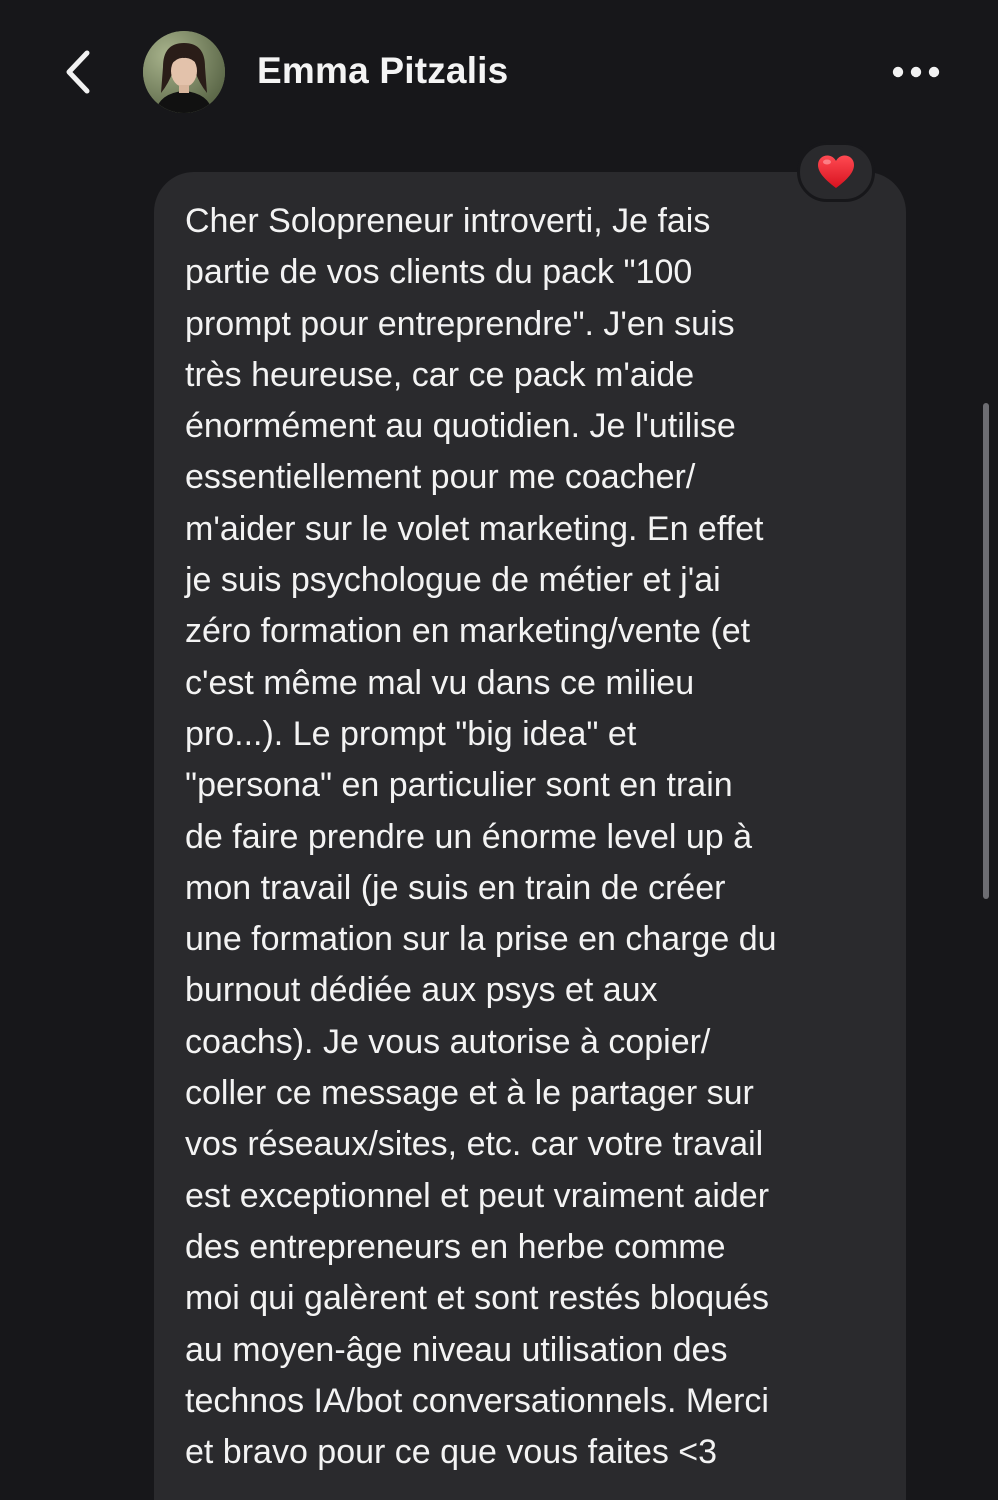 This screenshot has width=998, height=1500. I want to click on profile-photo, so click(184, 72).